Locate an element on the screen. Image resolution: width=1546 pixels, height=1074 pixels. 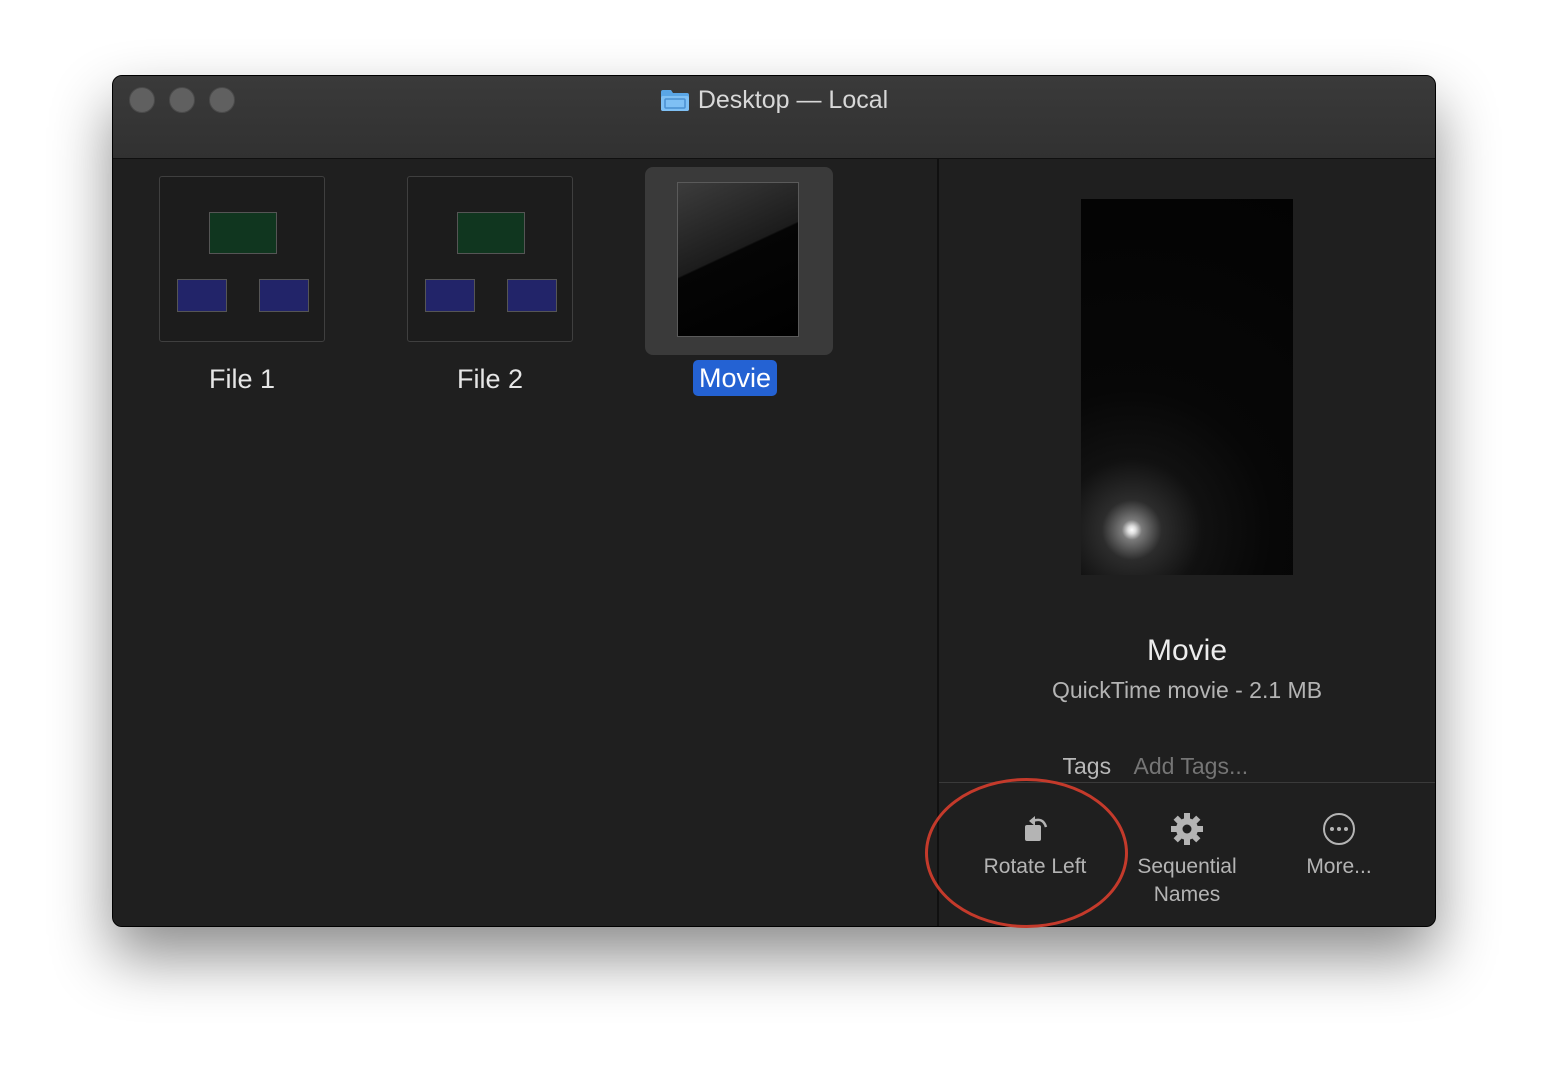
preview-file-info: QuickTime movie - 2.1 MB is located at coordinates (1187, 690).